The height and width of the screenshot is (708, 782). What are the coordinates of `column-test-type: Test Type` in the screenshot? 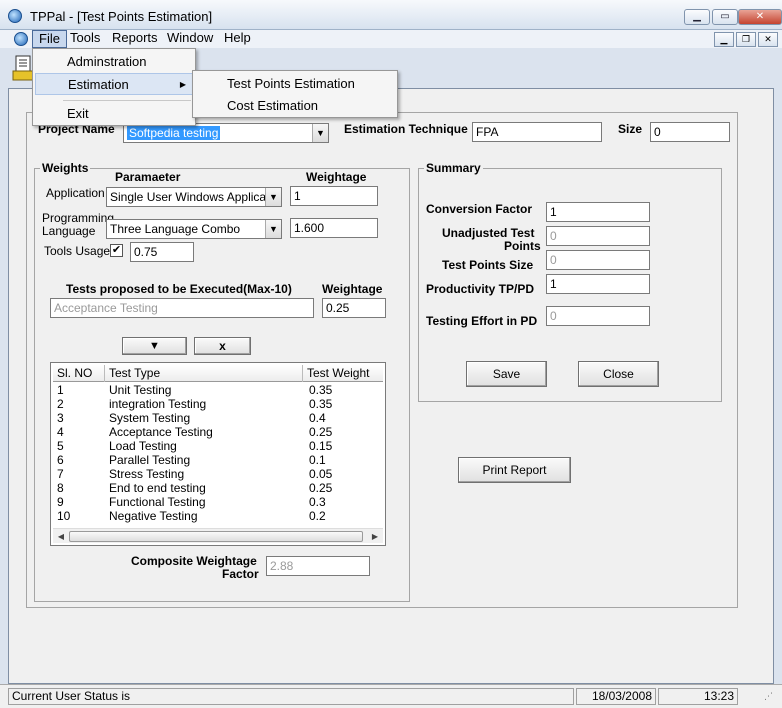 It's located at (204, 373).